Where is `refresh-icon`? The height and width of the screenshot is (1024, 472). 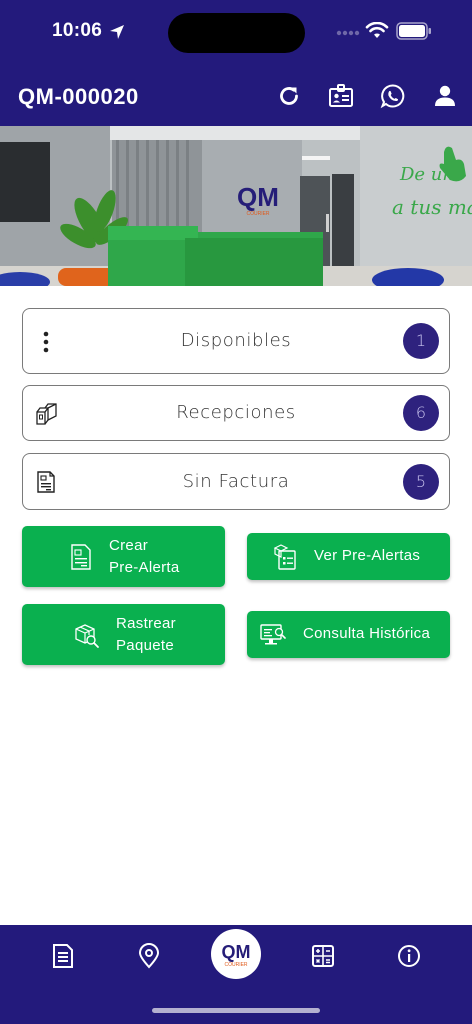
refresh-icon is located at coordinates (289, 96).